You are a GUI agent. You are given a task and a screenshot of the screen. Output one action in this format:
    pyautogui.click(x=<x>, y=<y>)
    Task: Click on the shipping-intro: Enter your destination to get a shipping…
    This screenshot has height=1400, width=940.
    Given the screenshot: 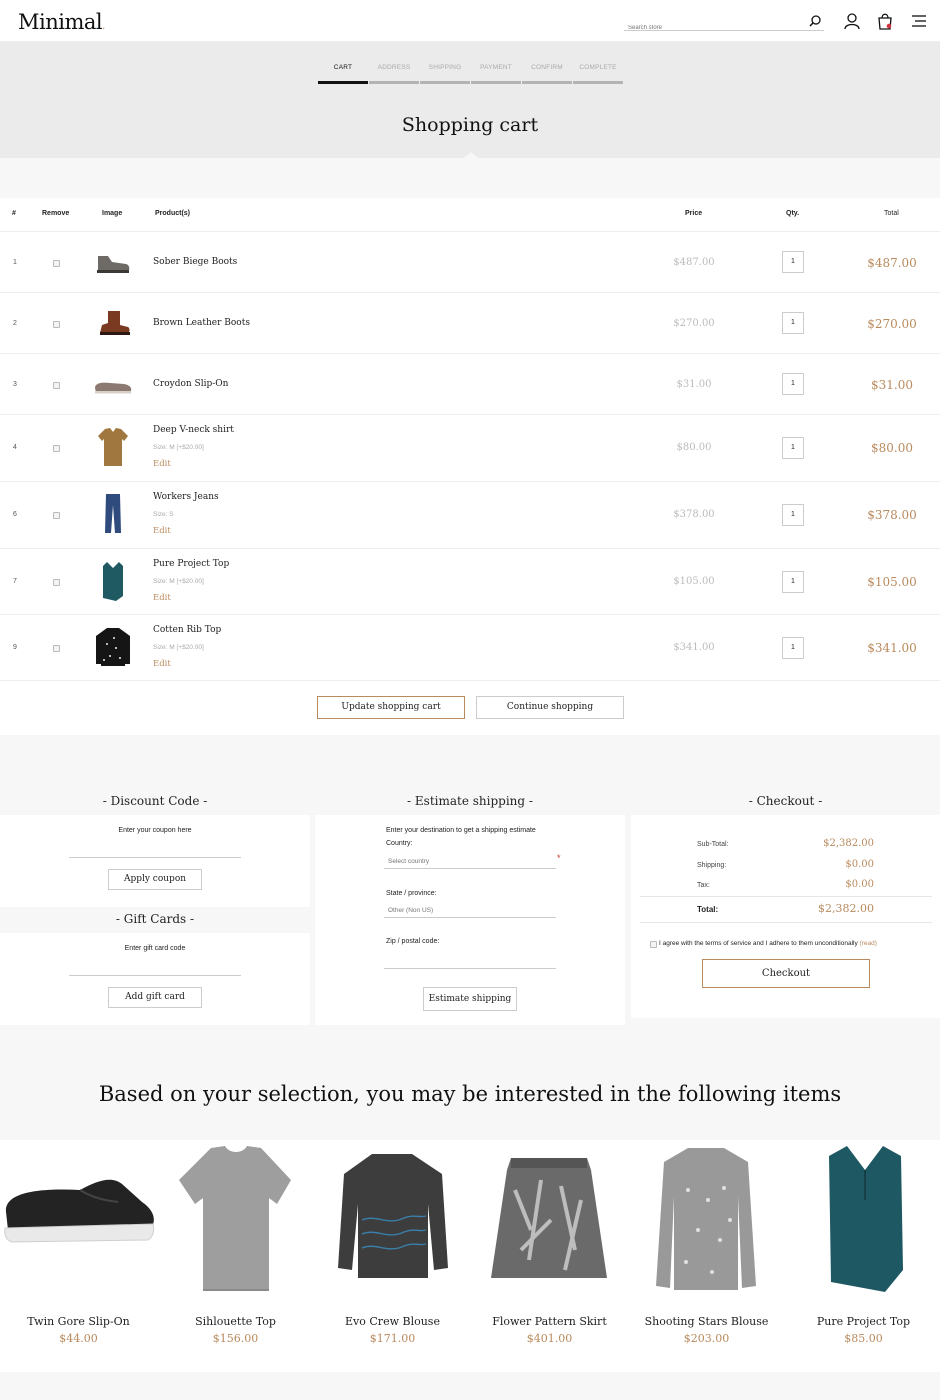 What is the action you would take?
    pyautogui.click(x=461, y=830)
    